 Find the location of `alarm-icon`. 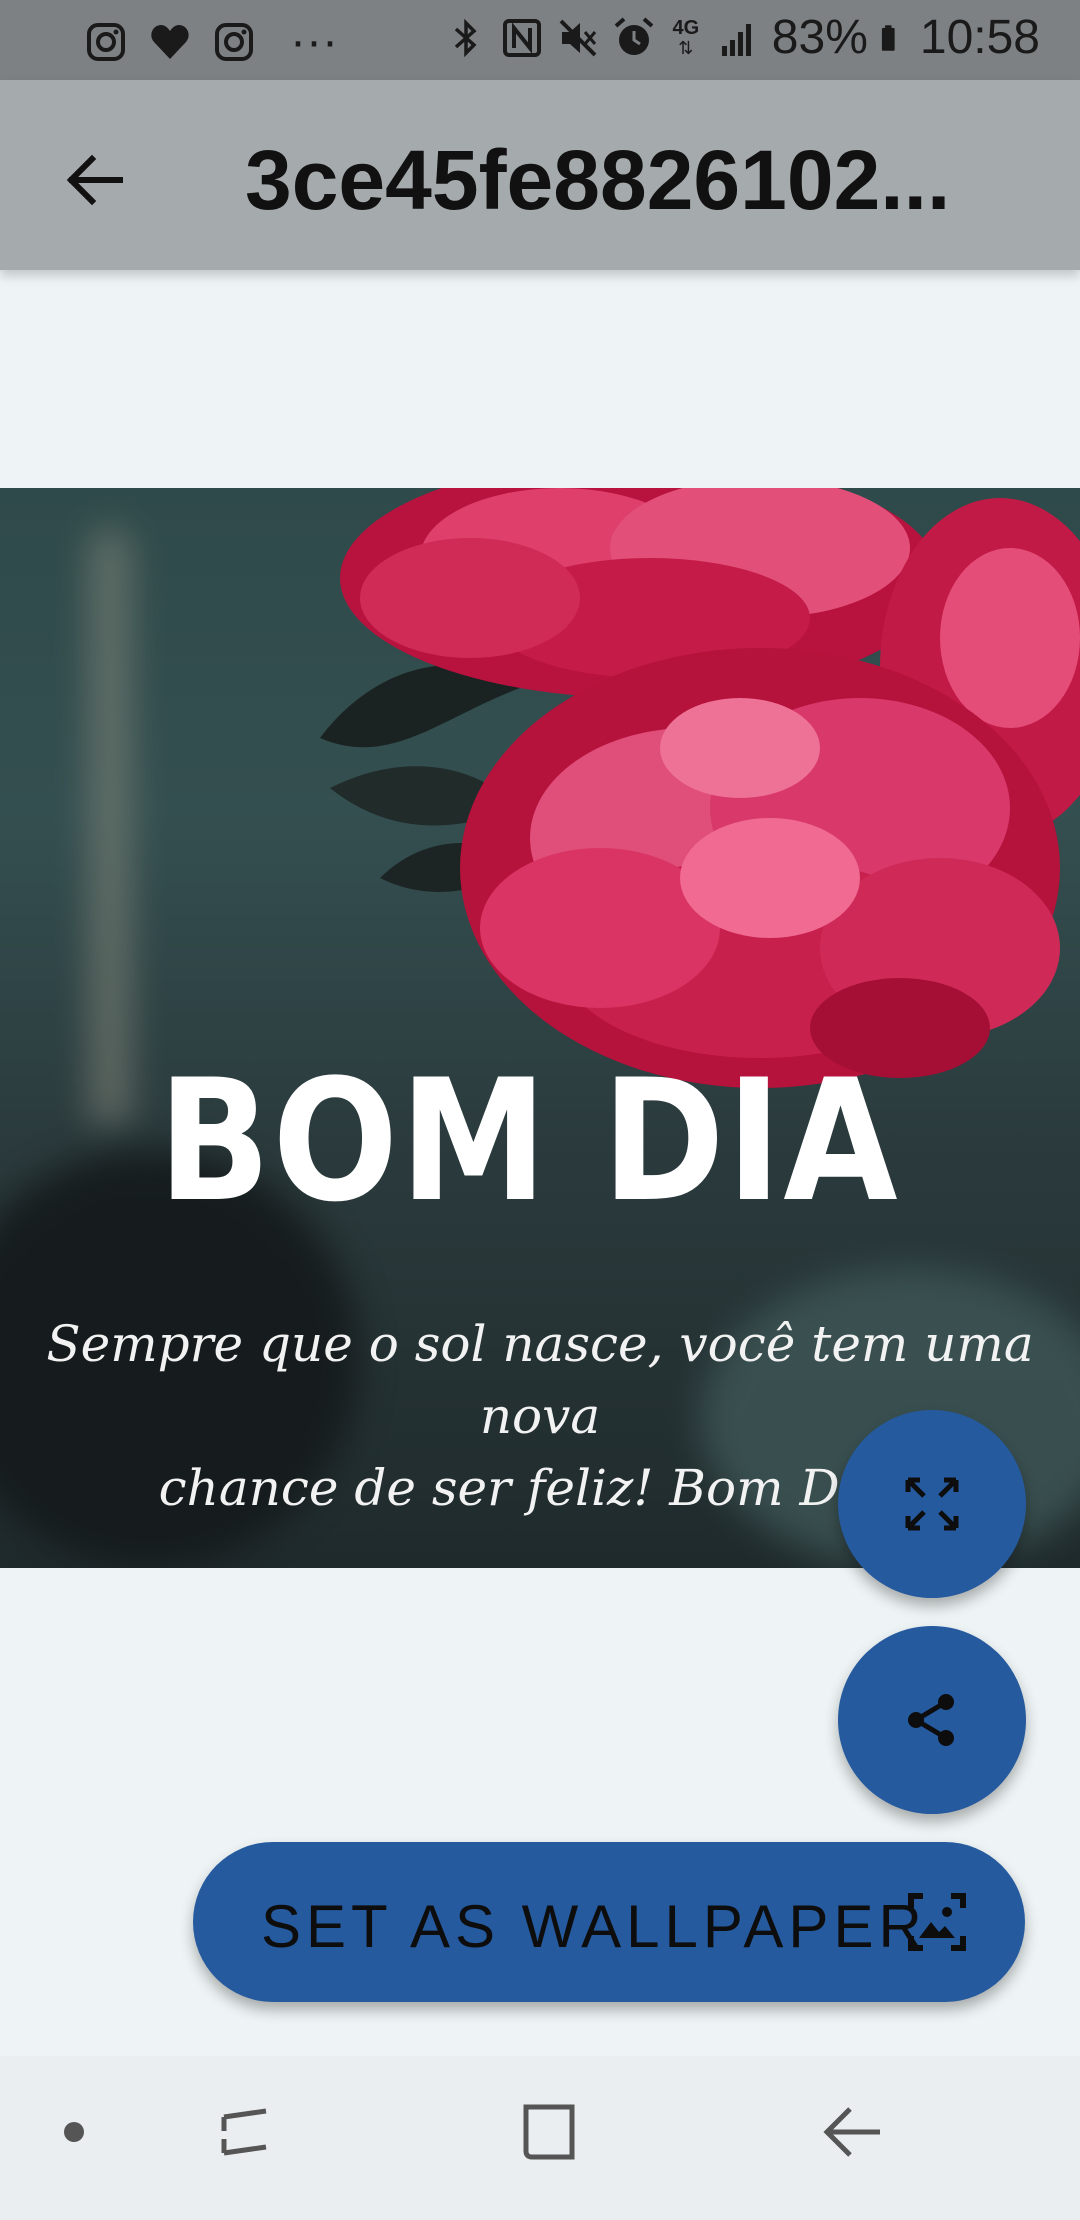

alarm-icon is located at coordinates (634, 35).